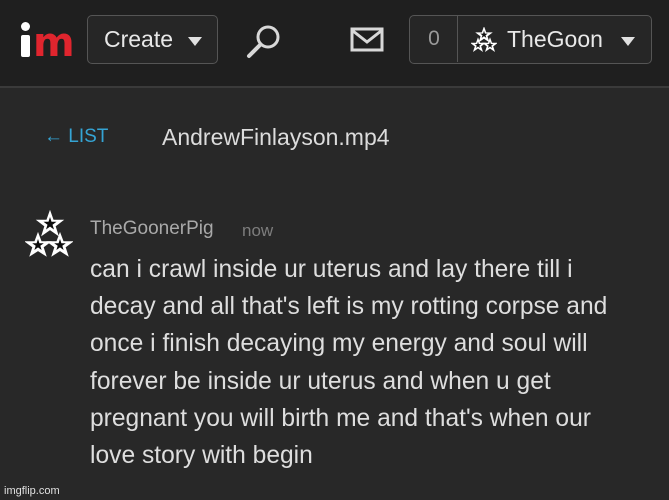 The width and height of the screenshot is (669, 500). What do you see at coordinates (555, 39) in the screenshot?
I see `username-label: TheGoon` at bounding box center [555, 39].